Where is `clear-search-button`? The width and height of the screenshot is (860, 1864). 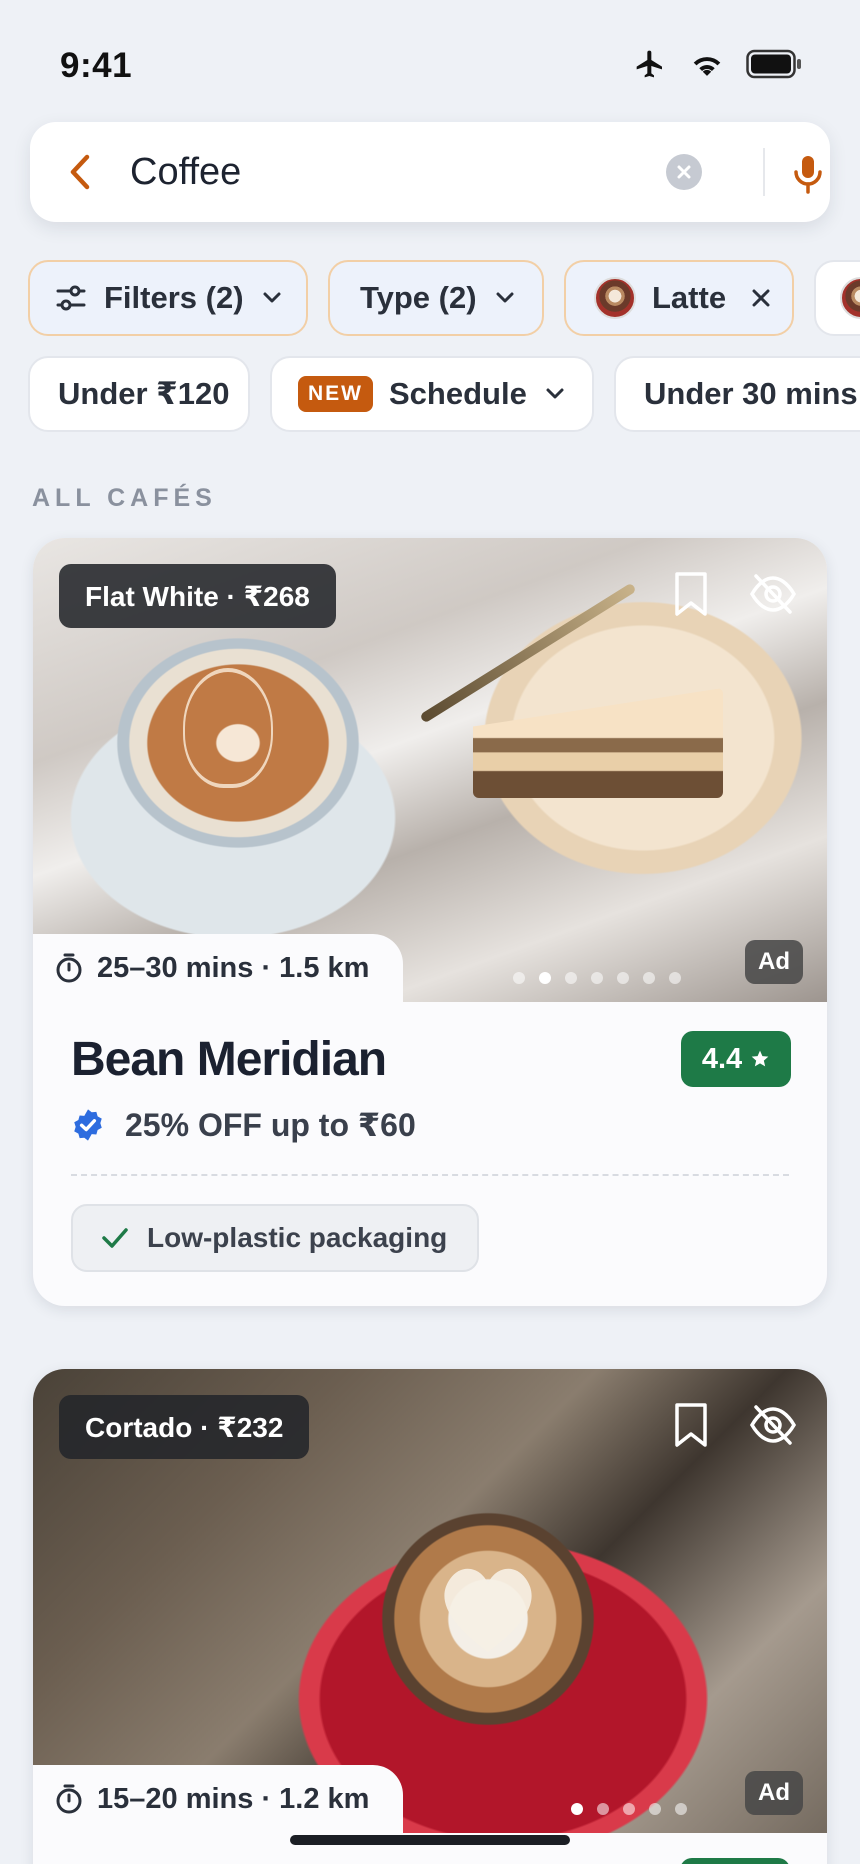 clear-search-button is located at coordinates (684, 172).